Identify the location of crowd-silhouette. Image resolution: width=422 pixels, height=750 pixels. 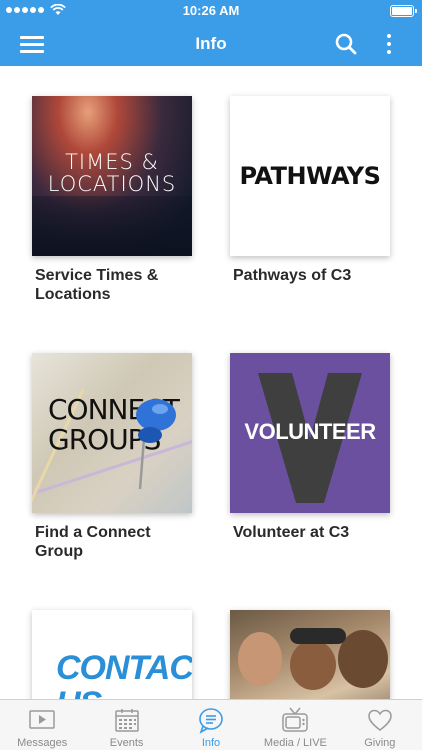
(112, 226).